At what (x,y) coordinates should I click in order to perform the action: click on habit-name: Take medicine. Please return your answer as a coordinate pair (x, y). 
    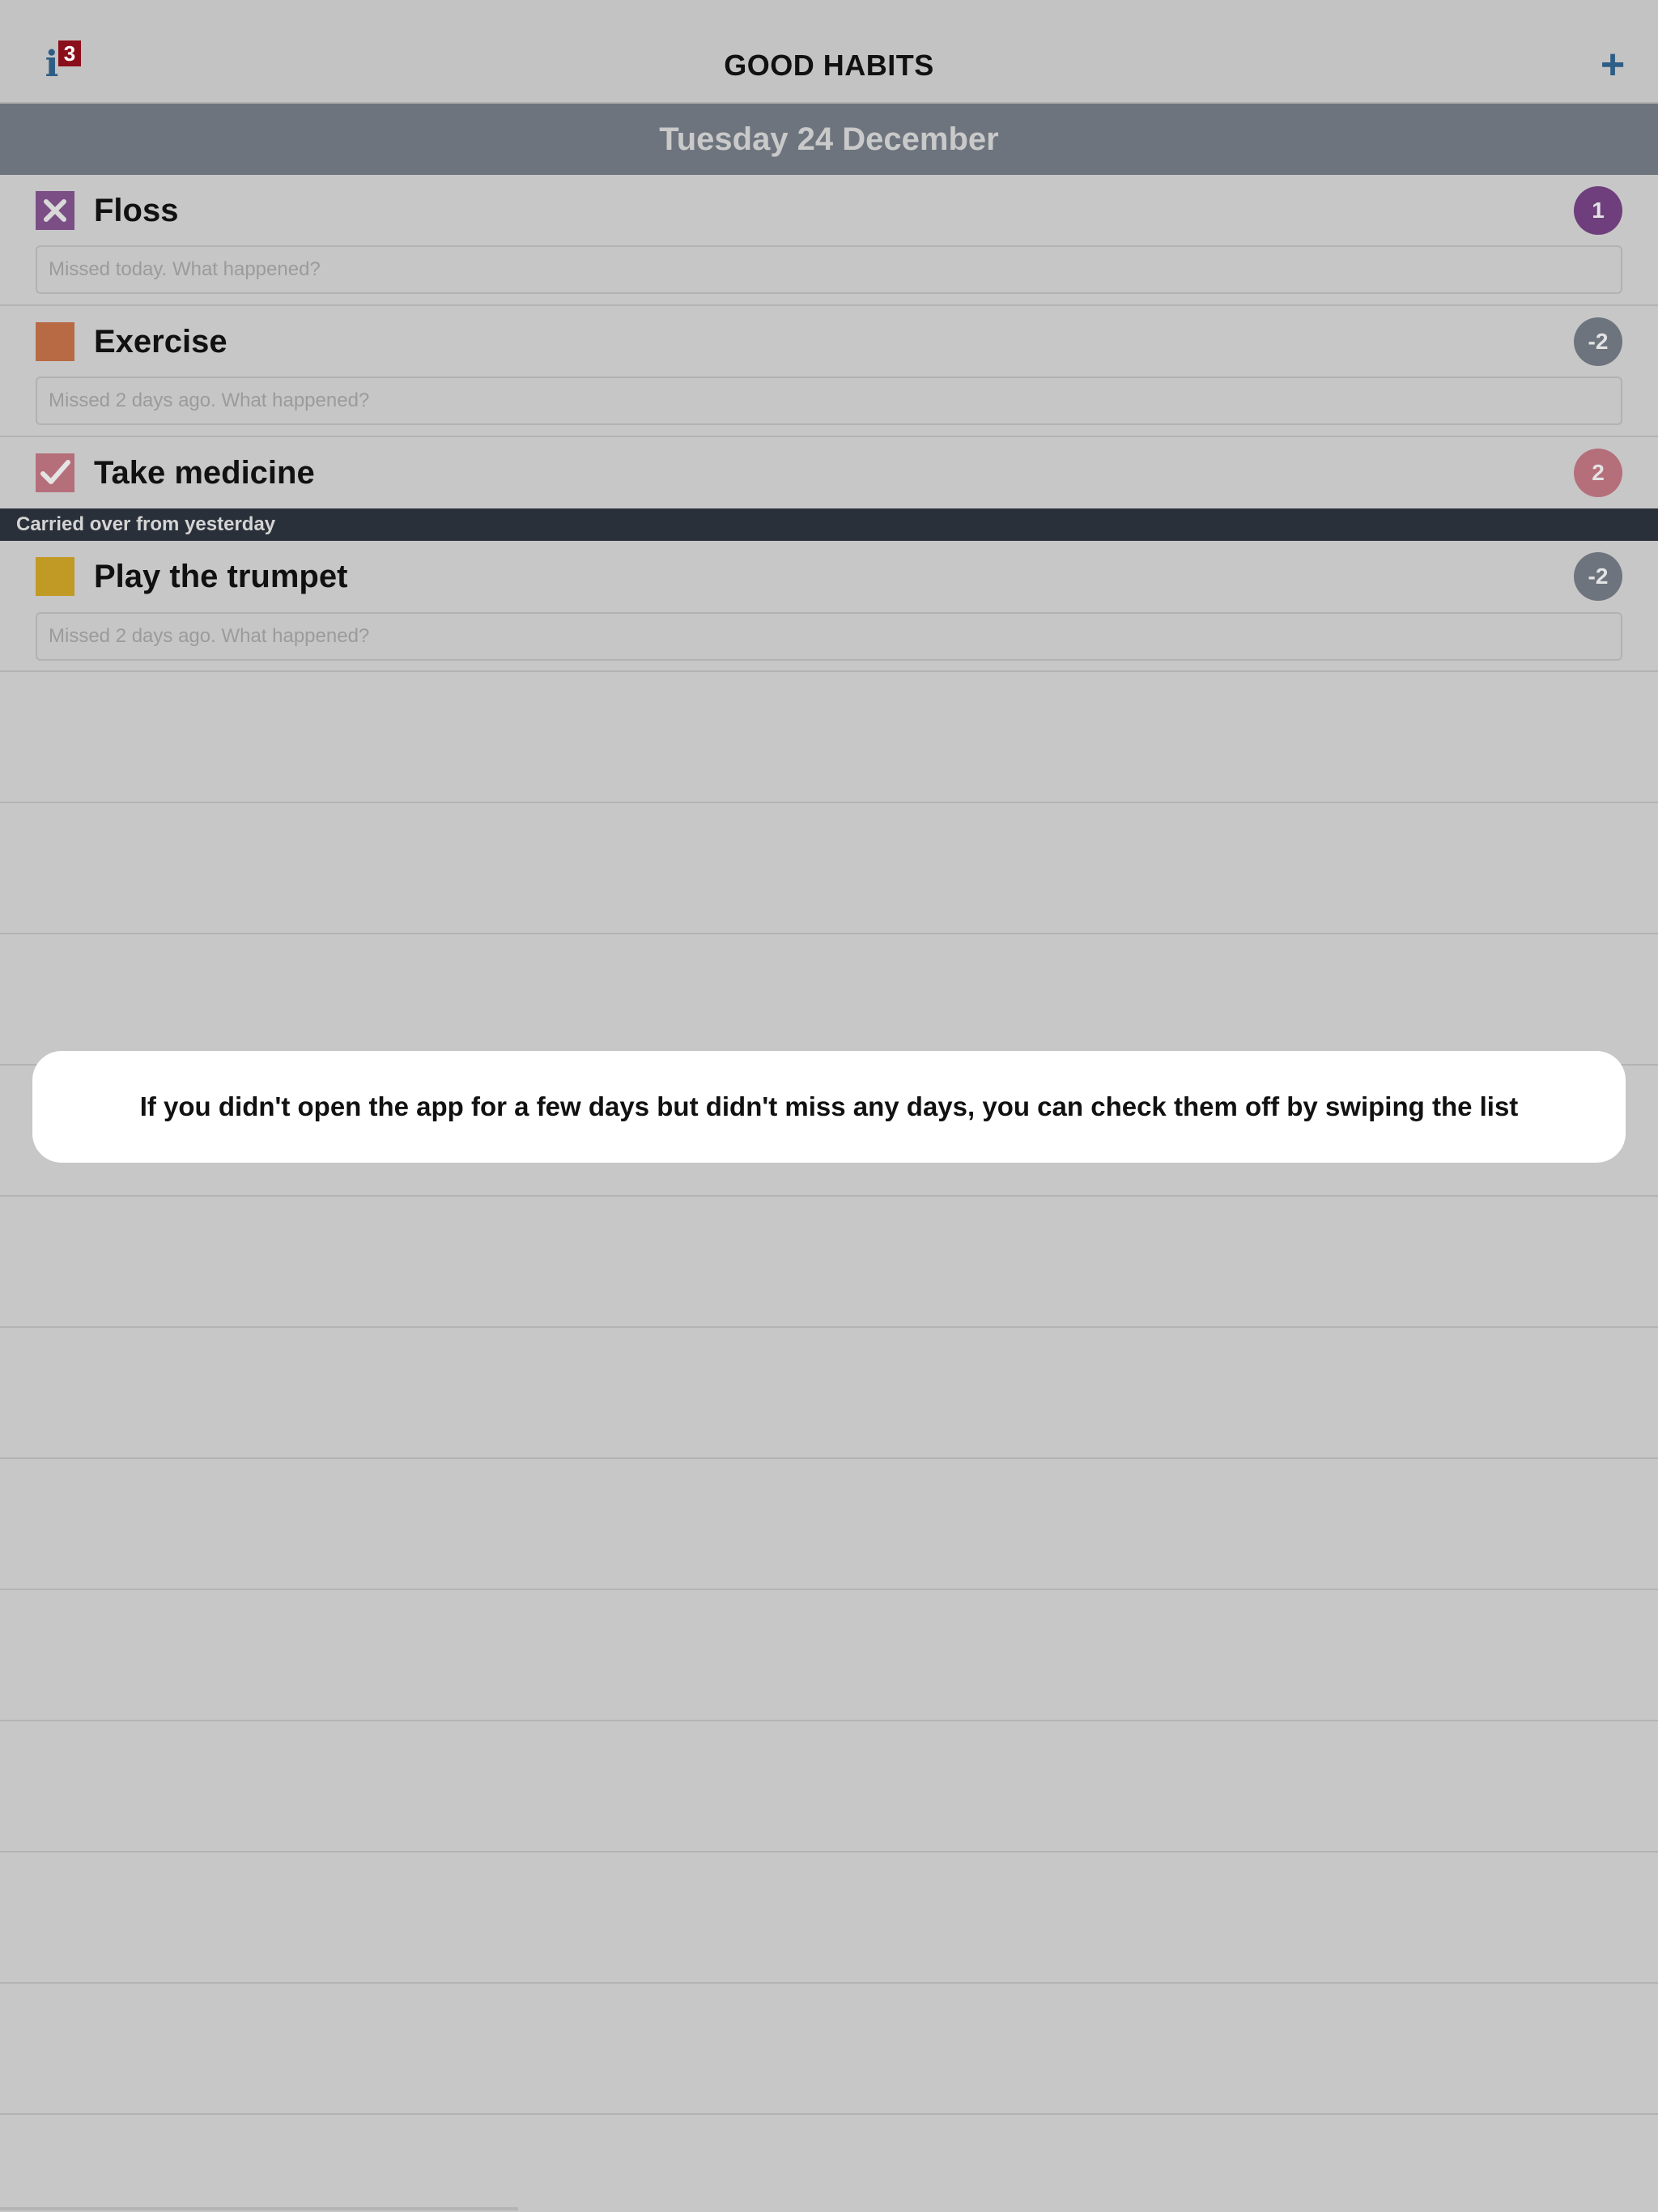
    Looking at the image, I should click on (204, 473).